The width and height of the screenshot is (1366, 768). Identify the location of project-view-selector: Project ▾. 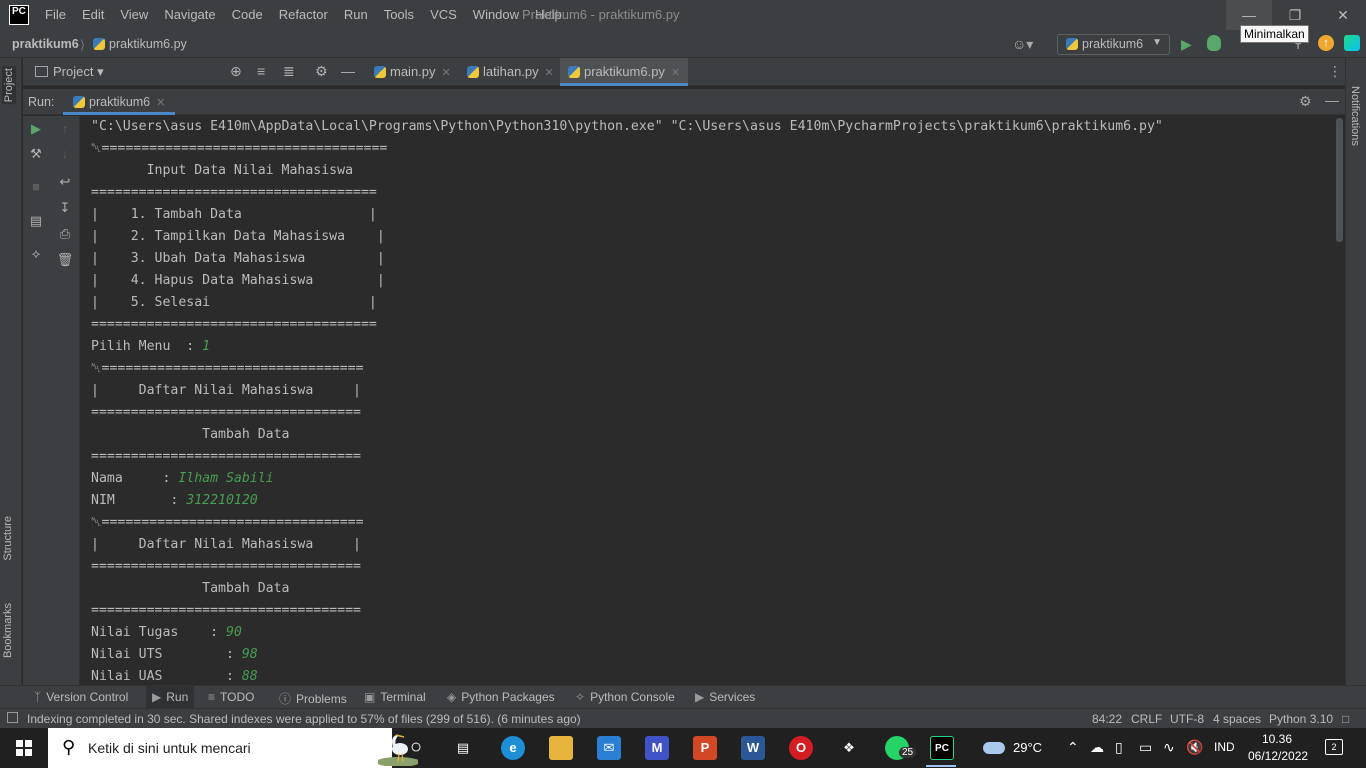
(69, 72).